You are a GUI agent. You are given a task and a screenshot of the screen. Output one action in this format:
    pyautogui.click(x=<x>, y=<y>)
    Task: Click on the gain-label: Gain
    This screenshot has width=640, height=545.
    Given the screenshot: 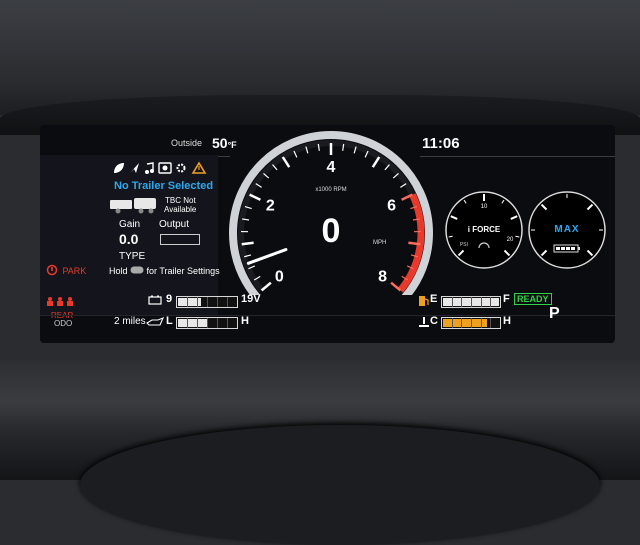 What is the action you would take?
    pyautogui.click(x=129, y=224)
    